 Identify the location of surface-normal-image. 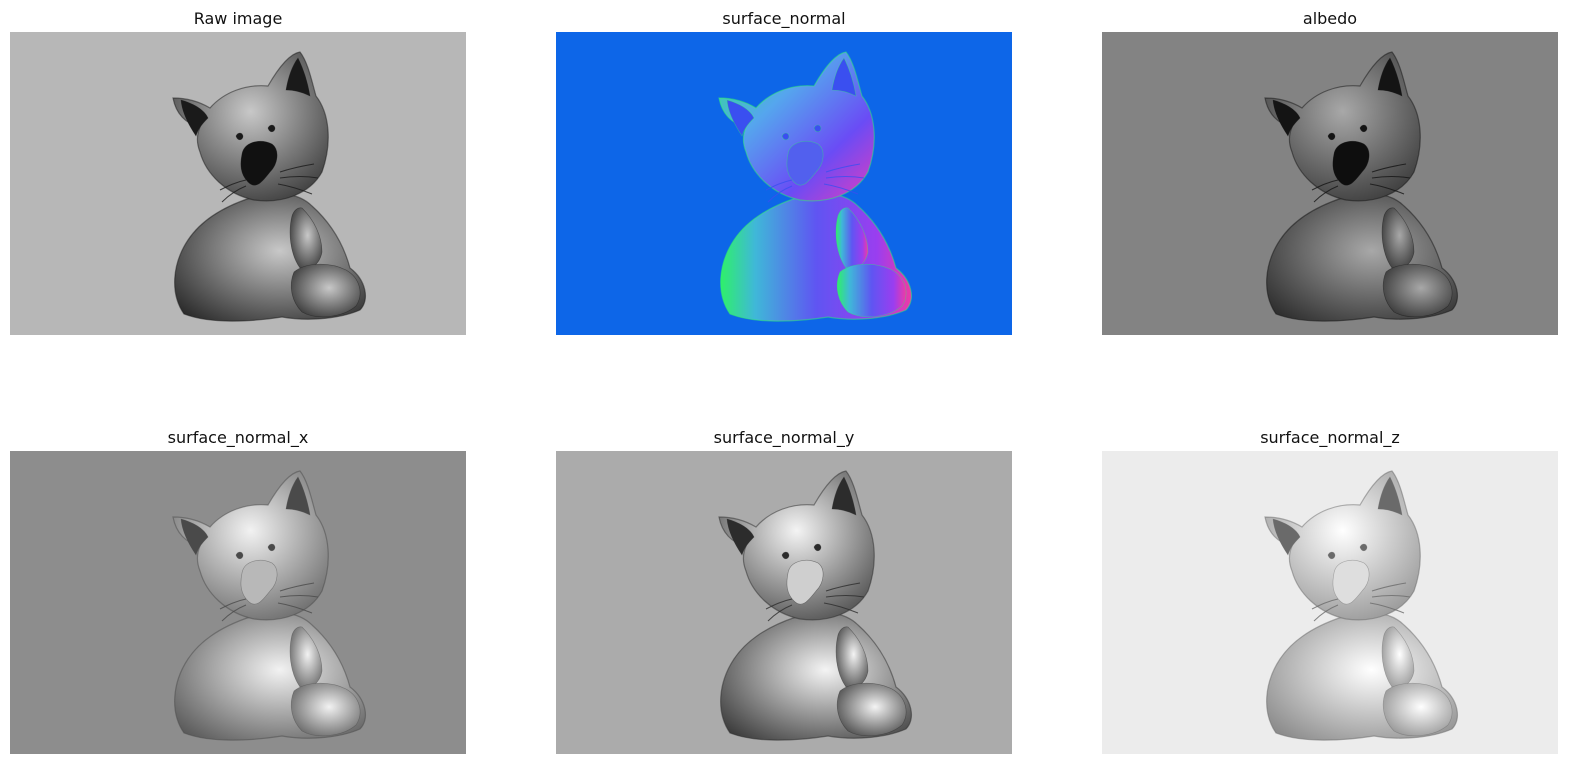
(784, 183).